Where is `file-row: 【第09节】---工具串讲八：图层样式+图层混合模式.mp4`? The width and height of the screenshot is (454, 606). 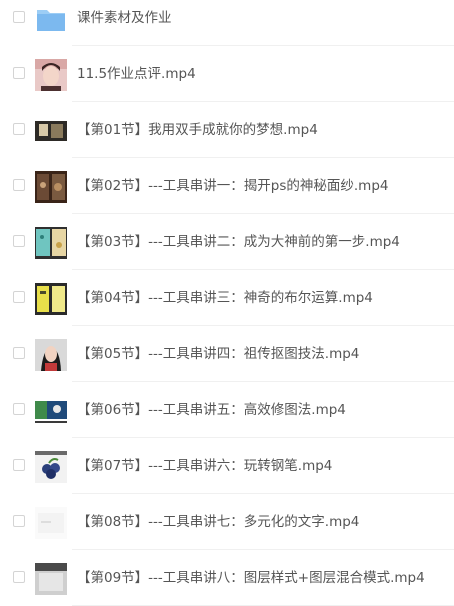 file-row: 【第09节】---工具串讲八：图层样式+图层混合模式.mp4 is located at coordinates (227, 578).